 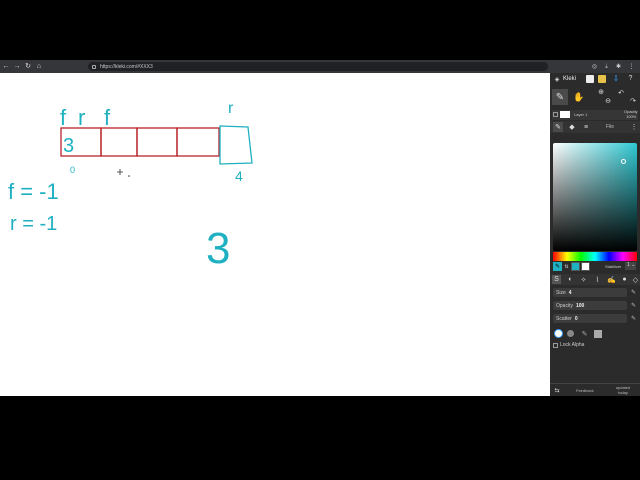 I want to click on layer-row: Layer 1 Opacity 100%, so click(x=595, y=114).